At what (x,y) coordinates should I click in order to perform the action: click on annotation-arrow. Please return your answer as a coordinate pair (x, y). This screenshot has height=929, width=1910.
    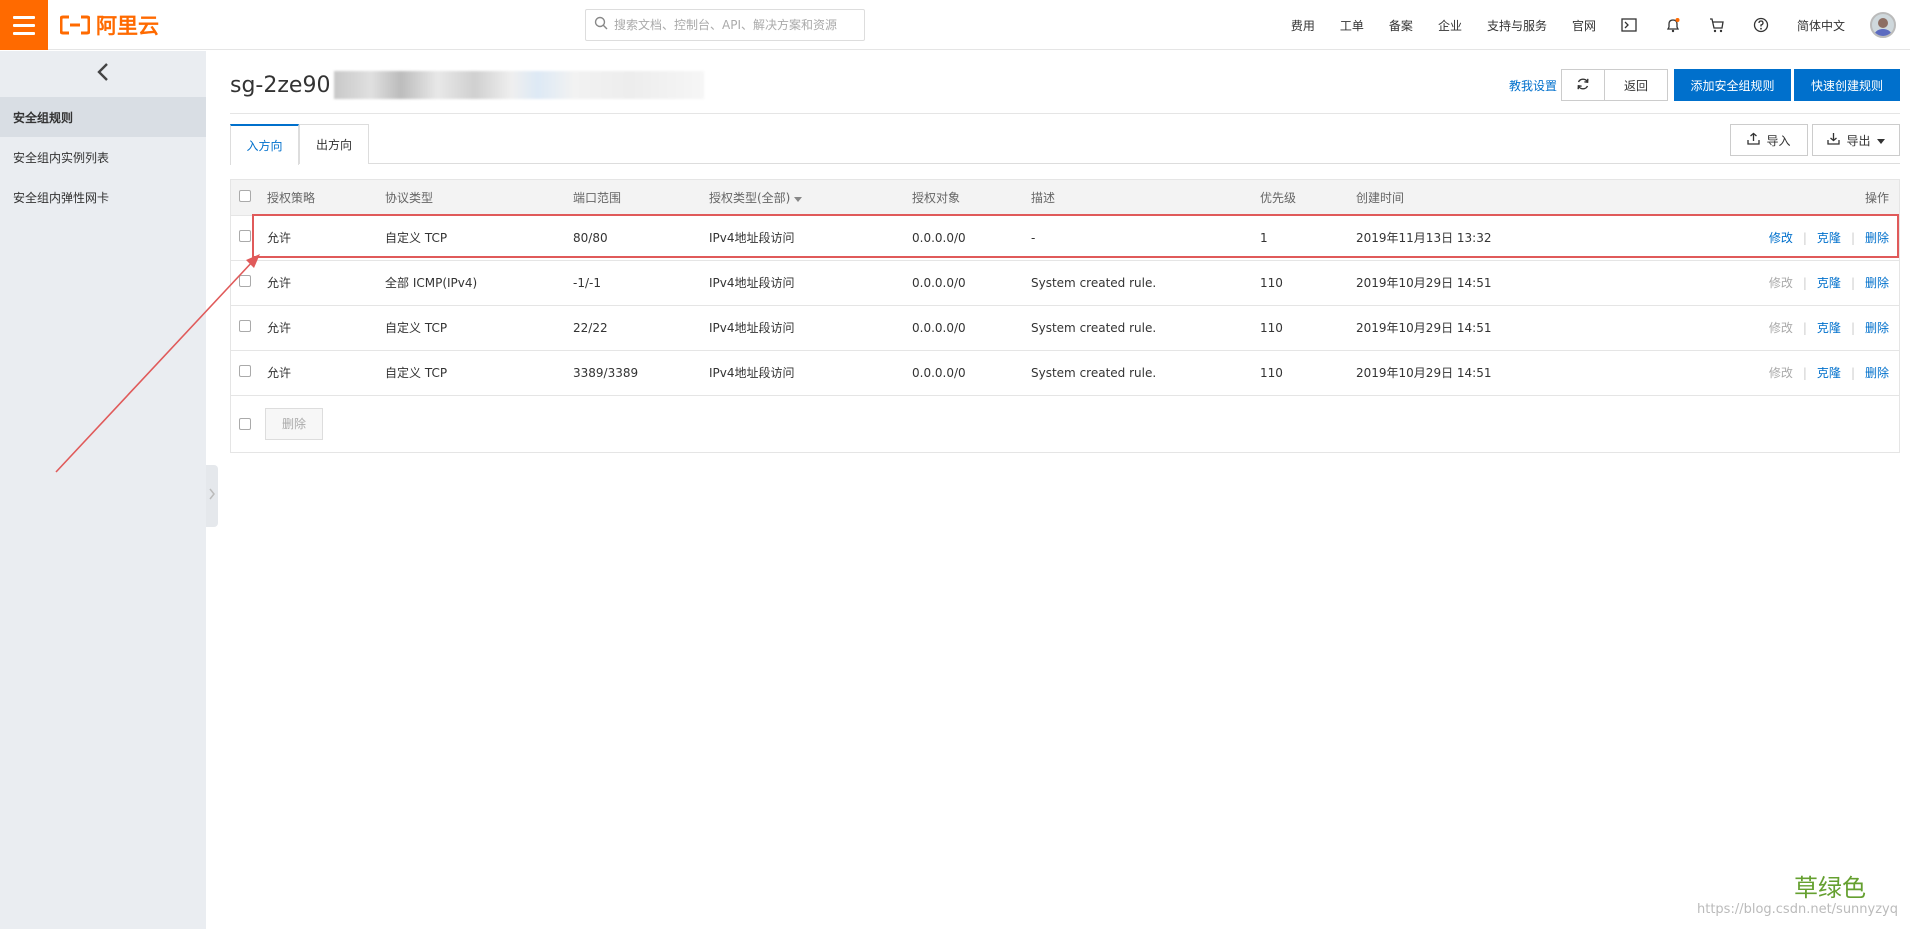
    Looking at the image, I should click on (157, 363).